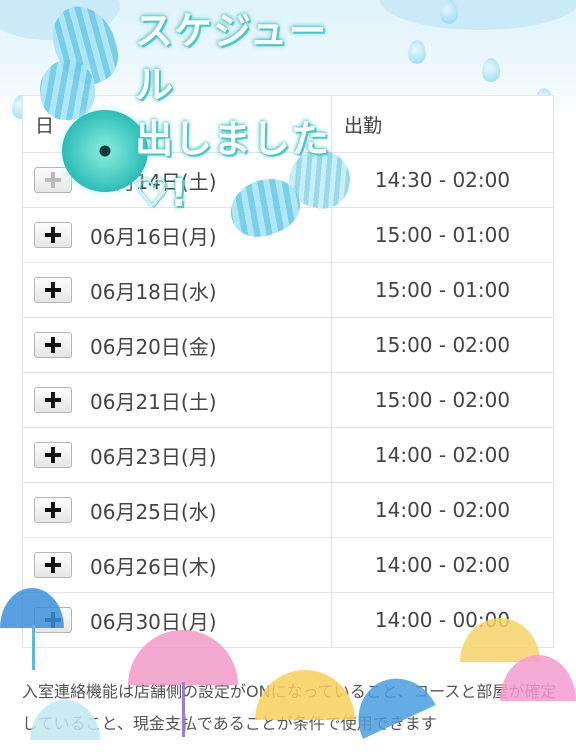  What do you see at coordinates (288, 510) in the screenshot?
I see `table-row: 06月25日(水) 14:00 - 02:00` at bounding box center [288, 510].